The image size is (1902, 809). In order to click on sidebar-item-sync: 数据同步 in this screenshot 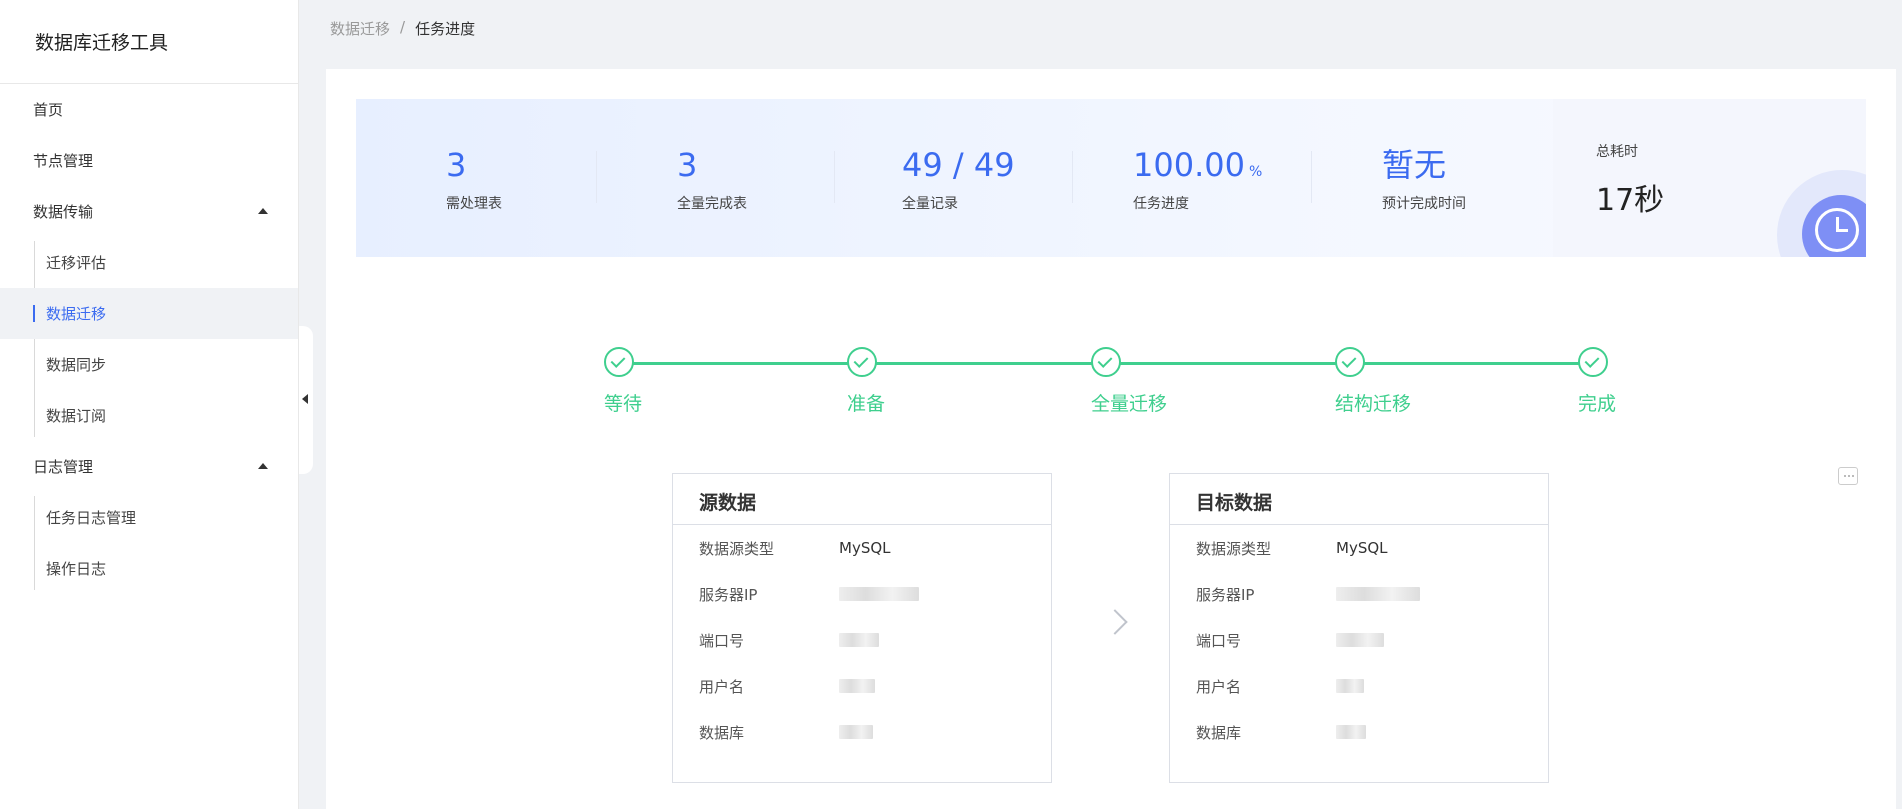, I will do `click(149, 364)`.